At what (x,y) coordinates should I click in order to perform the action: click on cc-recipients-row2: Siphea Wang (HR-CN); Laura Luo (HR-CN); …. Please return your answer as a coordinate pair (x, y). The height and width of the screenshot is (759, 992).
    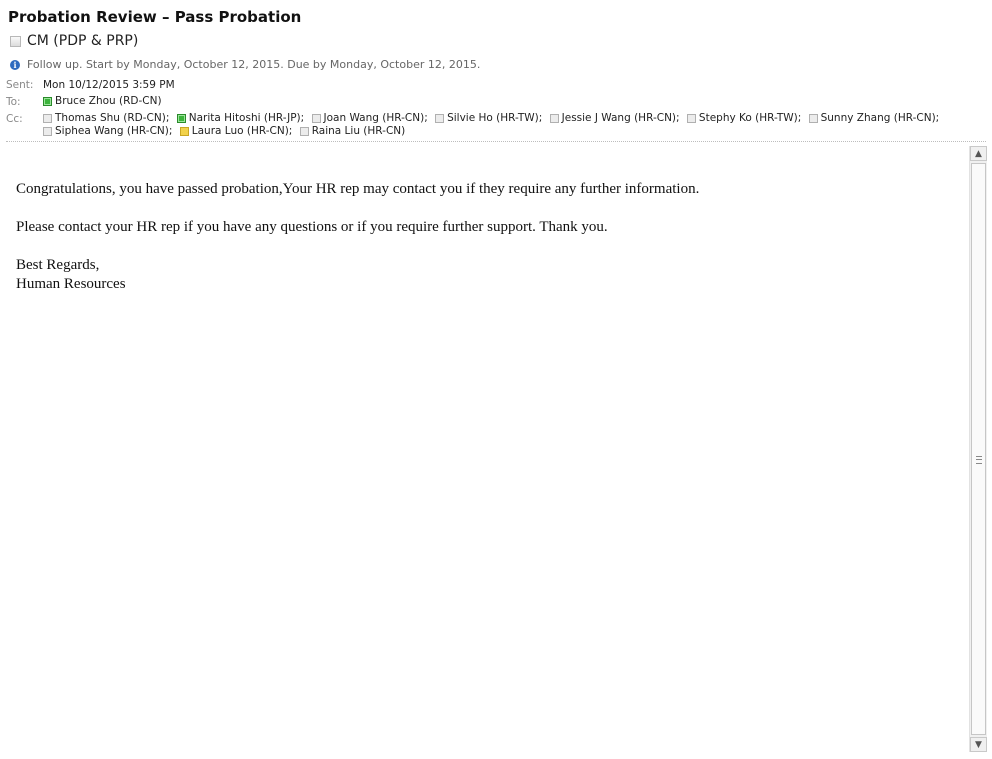
    Looking at the image, I should click on (226, 132).